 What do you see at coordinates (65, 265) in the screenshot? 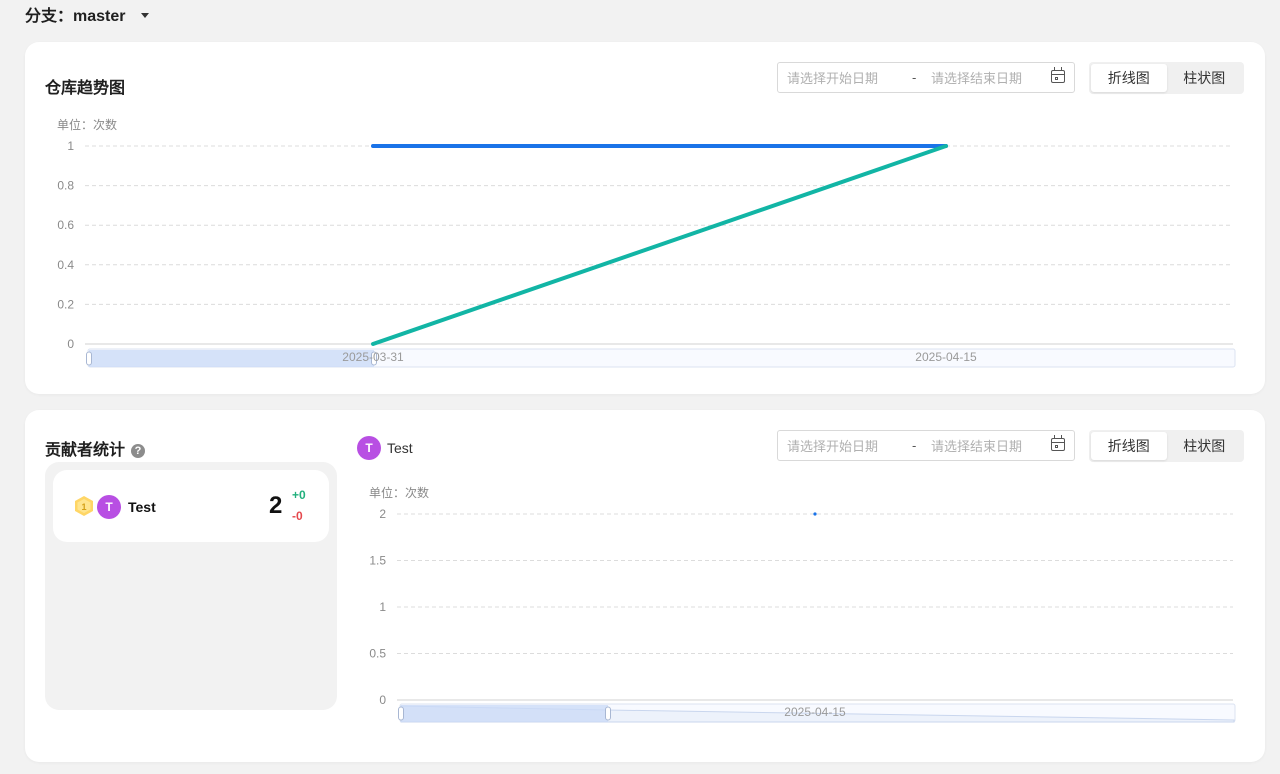
I see `y-tick-label: 0.4` at bounding box center [65, 265].